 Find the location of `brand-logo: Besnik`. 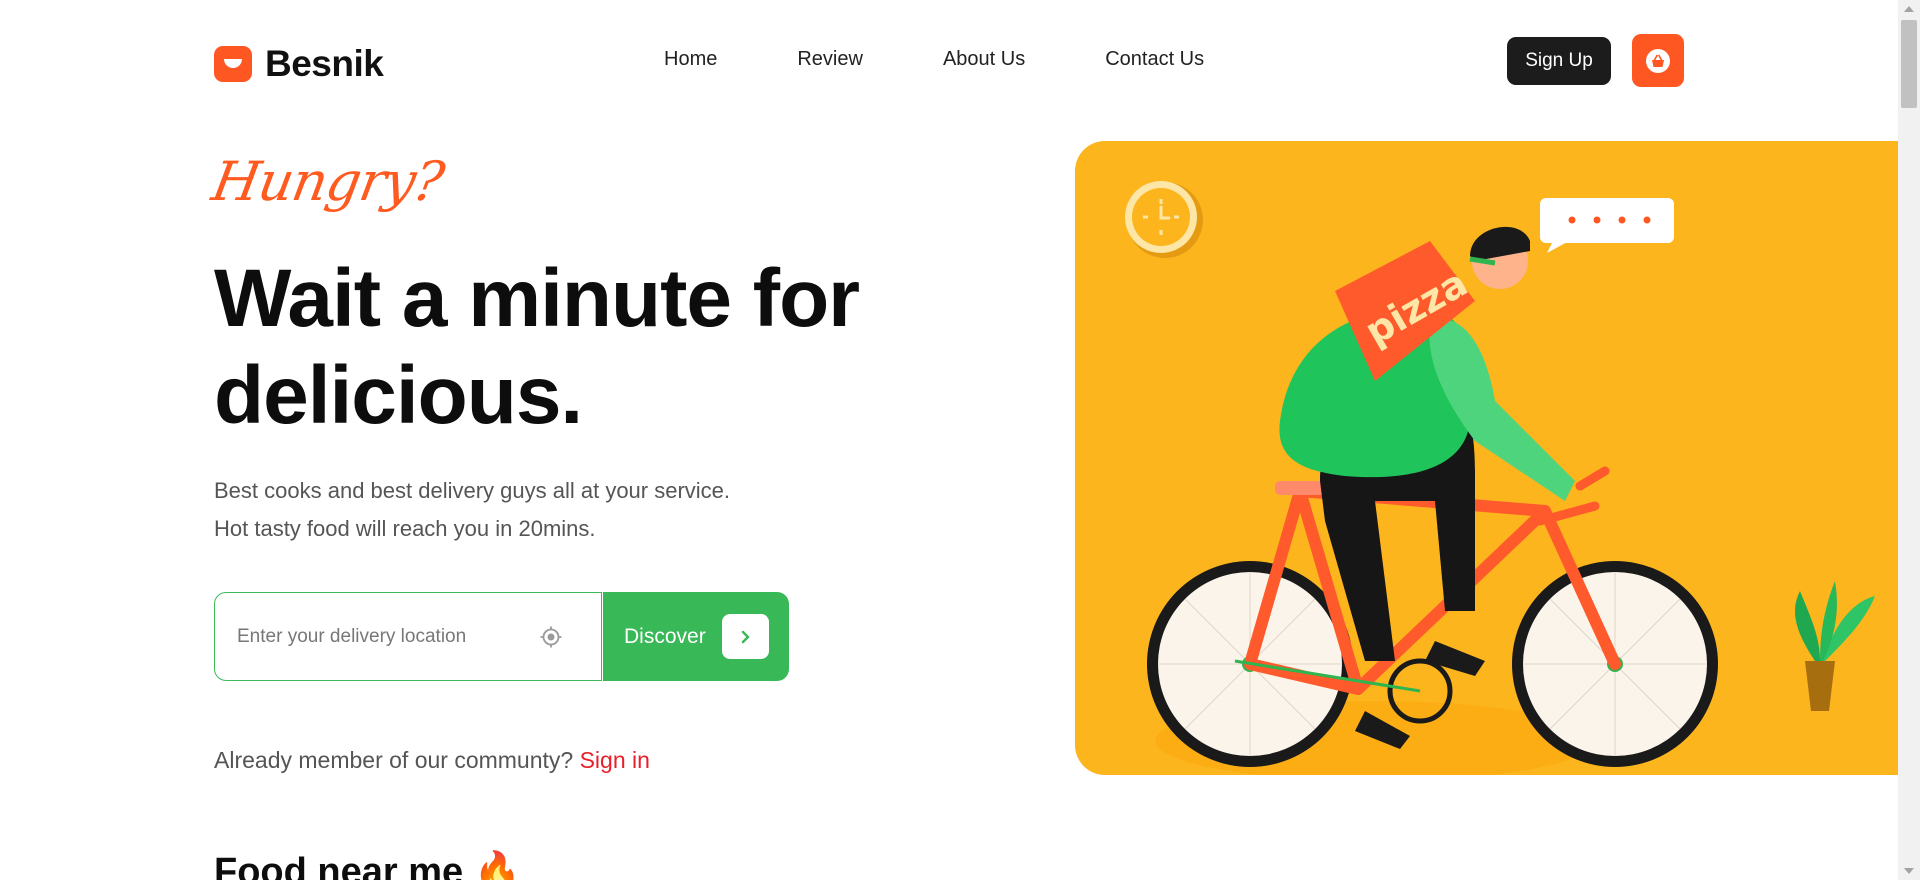

brand-logo: Besnik is located at coordinates (299, 64).